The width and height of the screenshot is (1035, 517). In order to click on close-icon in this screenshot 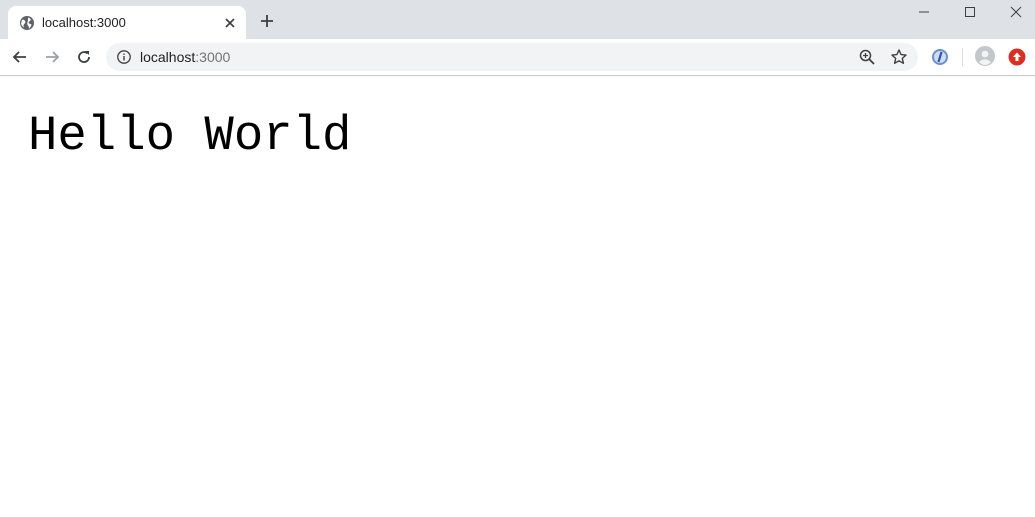, I will do `click(1016, 12)`.